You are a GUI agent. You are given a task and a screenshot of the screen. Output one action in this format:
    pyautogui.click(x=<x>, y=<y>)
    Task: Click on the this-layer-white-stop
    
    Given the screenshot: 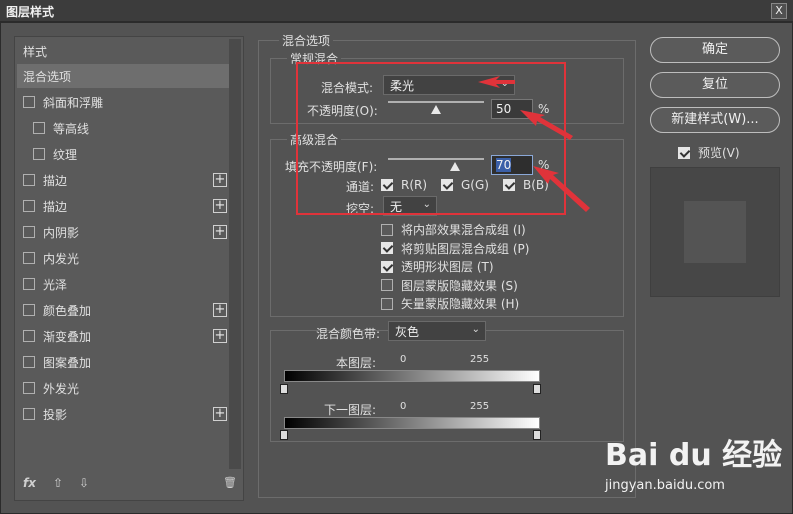 What is the action you would take?
    pyautogui.click(x=537, y=389)
    